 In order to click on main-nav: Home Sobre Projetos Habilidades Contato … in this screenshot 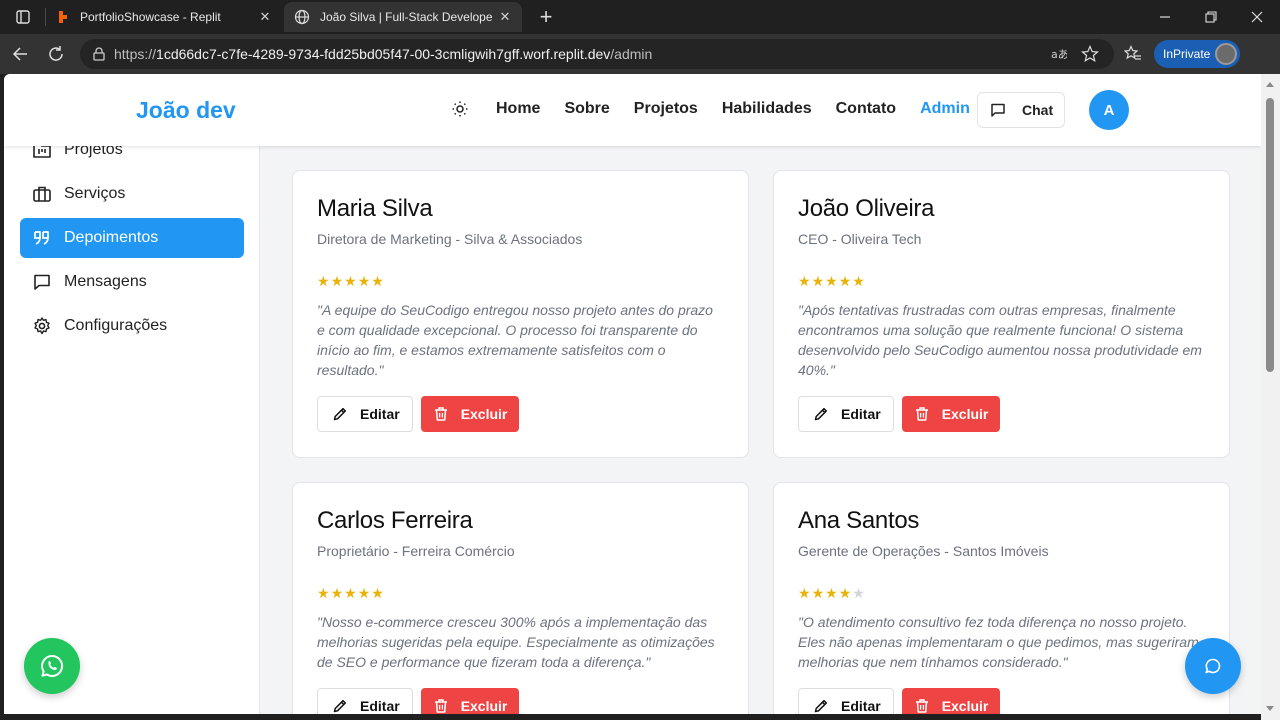, I will do `click(733, 109)`.